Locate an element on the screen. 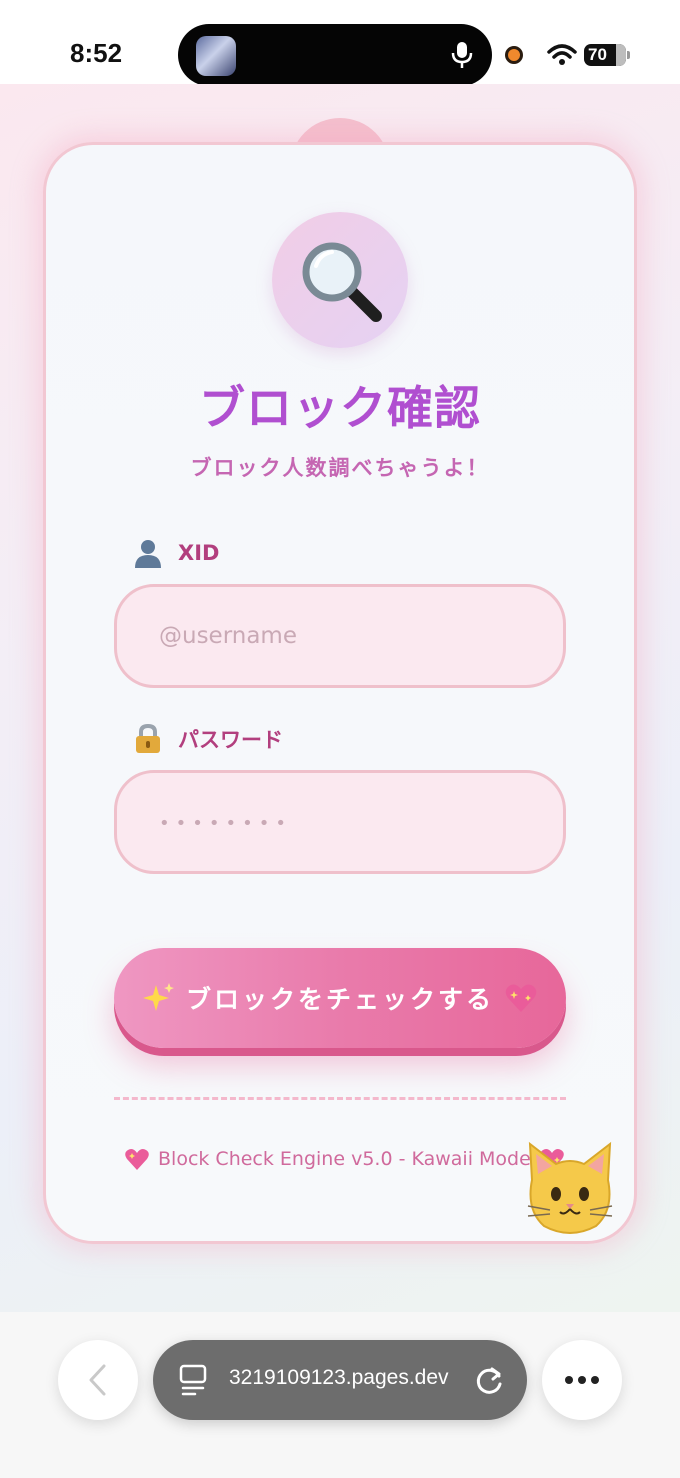  battery-level: 70 is located at coordinates (597, 54).